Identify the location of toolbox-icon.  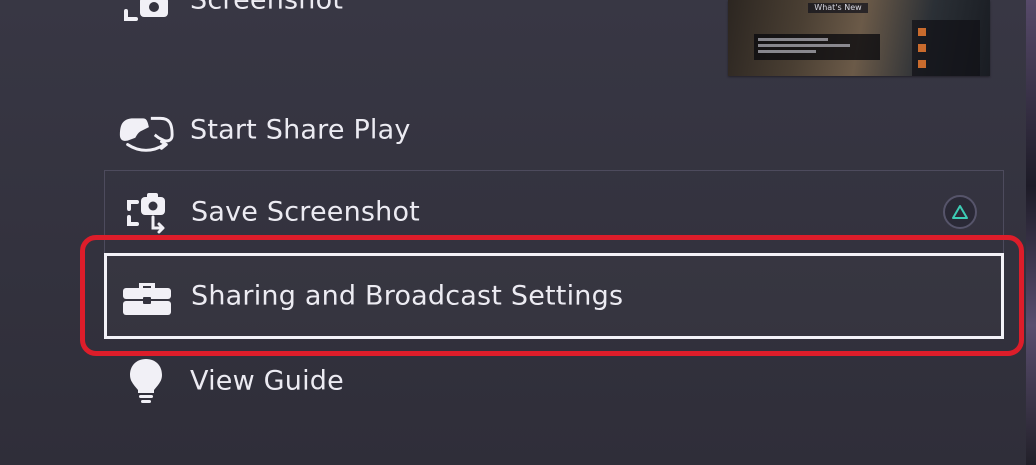
(147, 296).